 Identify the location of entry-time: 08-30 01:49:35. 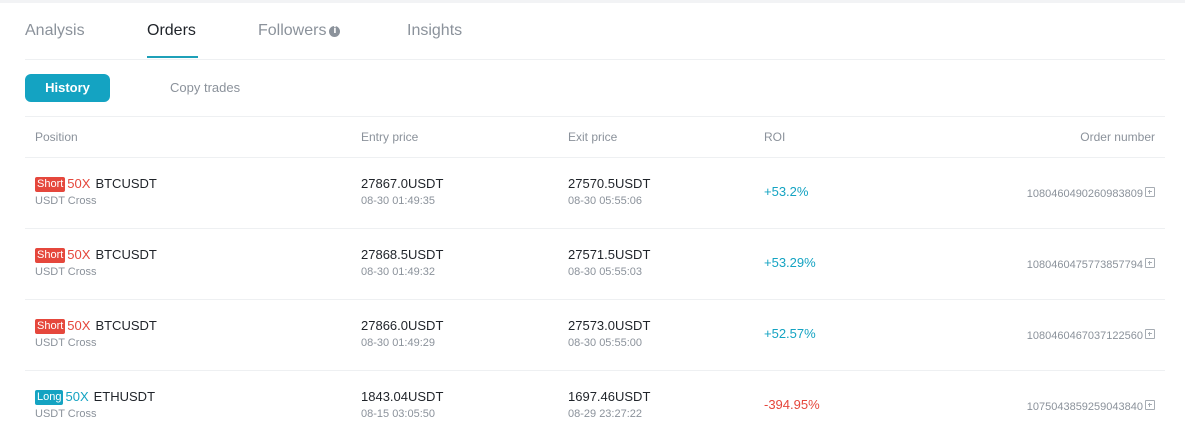
(398, 201).